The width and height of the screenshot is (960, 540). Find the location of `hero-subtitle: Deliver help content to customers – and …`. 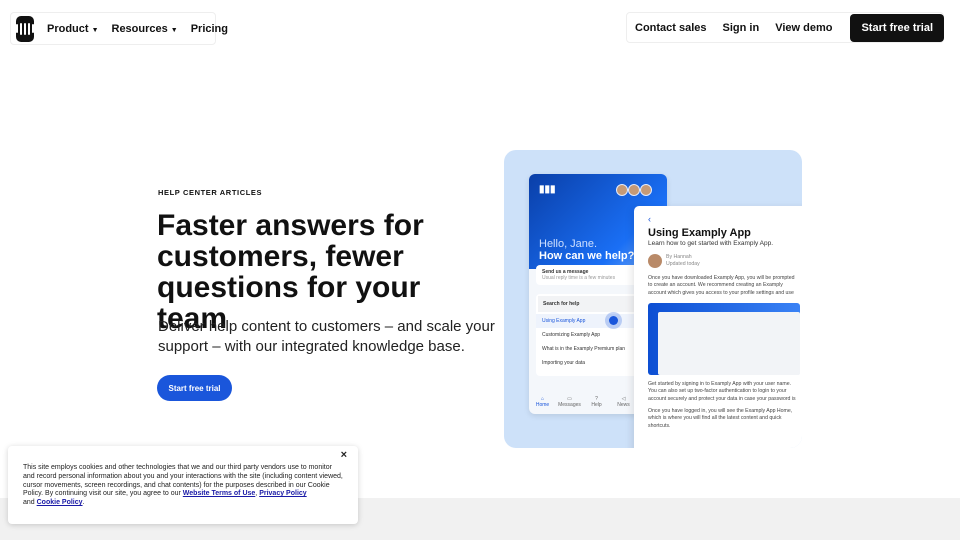

hero-subtitle: Deliver help content to customers – and … is located at coordinates (326, 336).